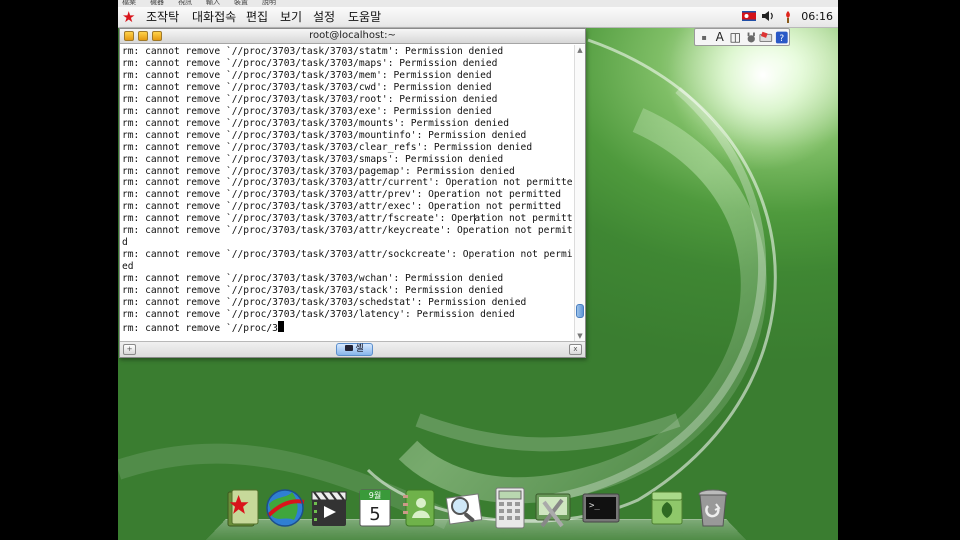 The height and width of the screenshot is (540, 960). Describe the element at coordinates (324, 17) in the screenshot. I see `menu-settings: 설정` at that location.